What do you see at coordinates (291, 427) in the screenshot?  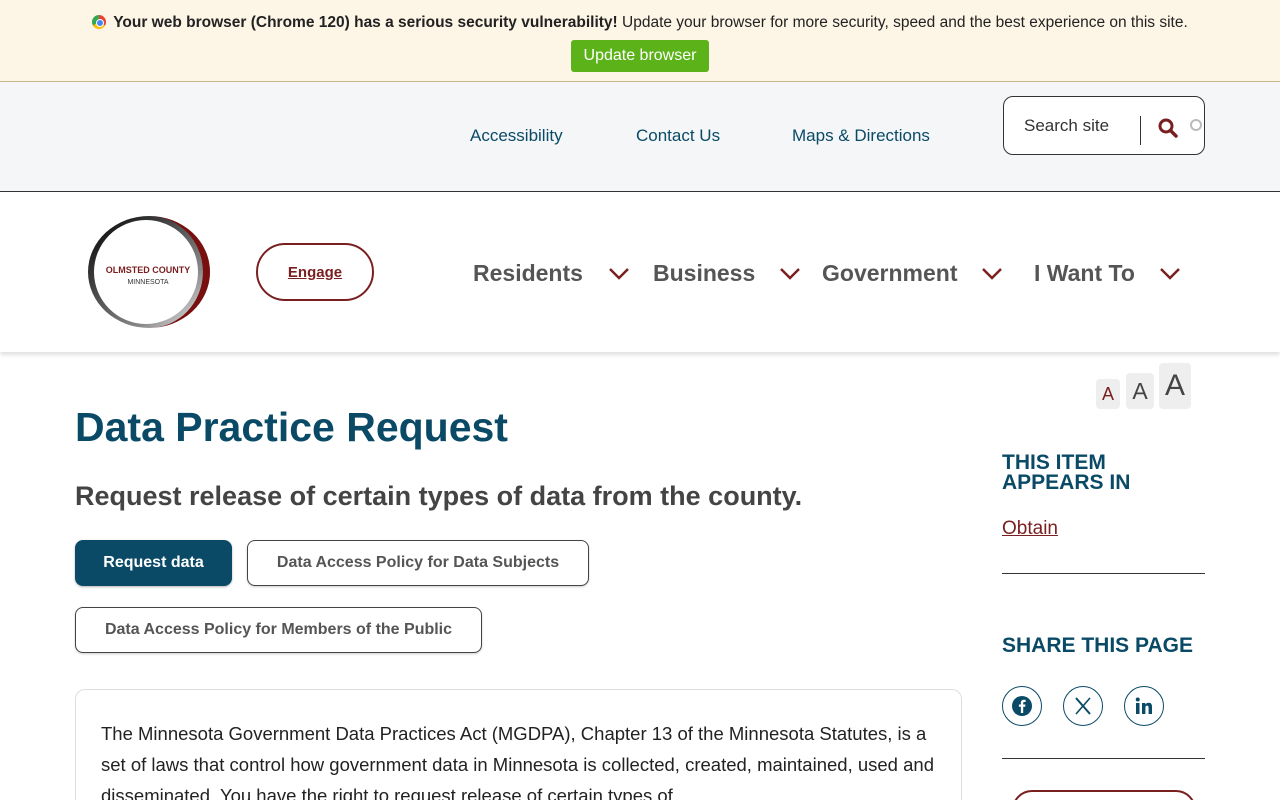 I see `page-title: Data Practice Request` at bounding box center [291, 427].